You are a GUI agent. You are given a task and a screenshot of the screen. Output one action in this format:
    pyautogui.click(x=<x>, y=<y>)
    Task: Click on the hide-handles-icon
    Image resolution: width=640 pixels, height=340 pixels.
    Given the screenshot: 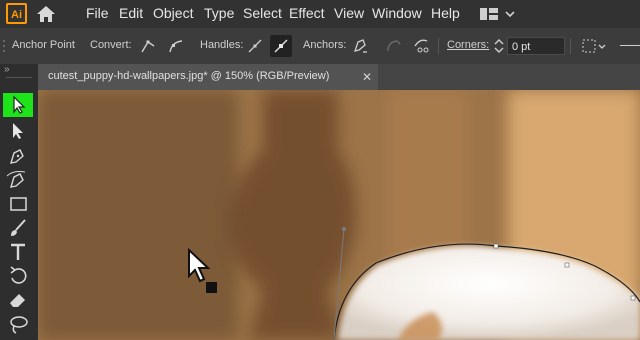 What is the action you would take?
    pyautogui.click(x=281, y=46)
    